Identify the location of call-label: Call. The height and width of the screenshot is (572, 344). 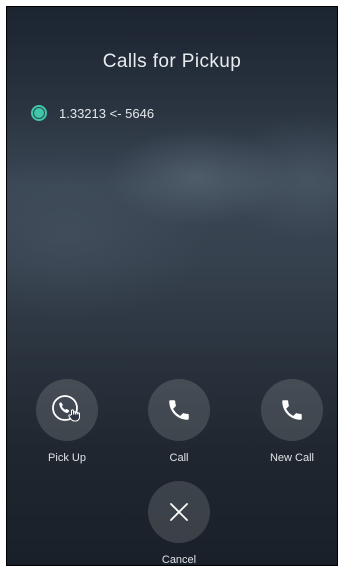
(179, 458).